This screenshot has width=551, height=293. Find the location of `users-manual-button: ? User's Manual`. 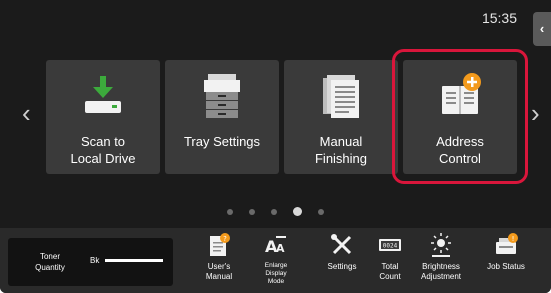

users-manual-button: ? User's Manual is located at coordinates (219, 257).